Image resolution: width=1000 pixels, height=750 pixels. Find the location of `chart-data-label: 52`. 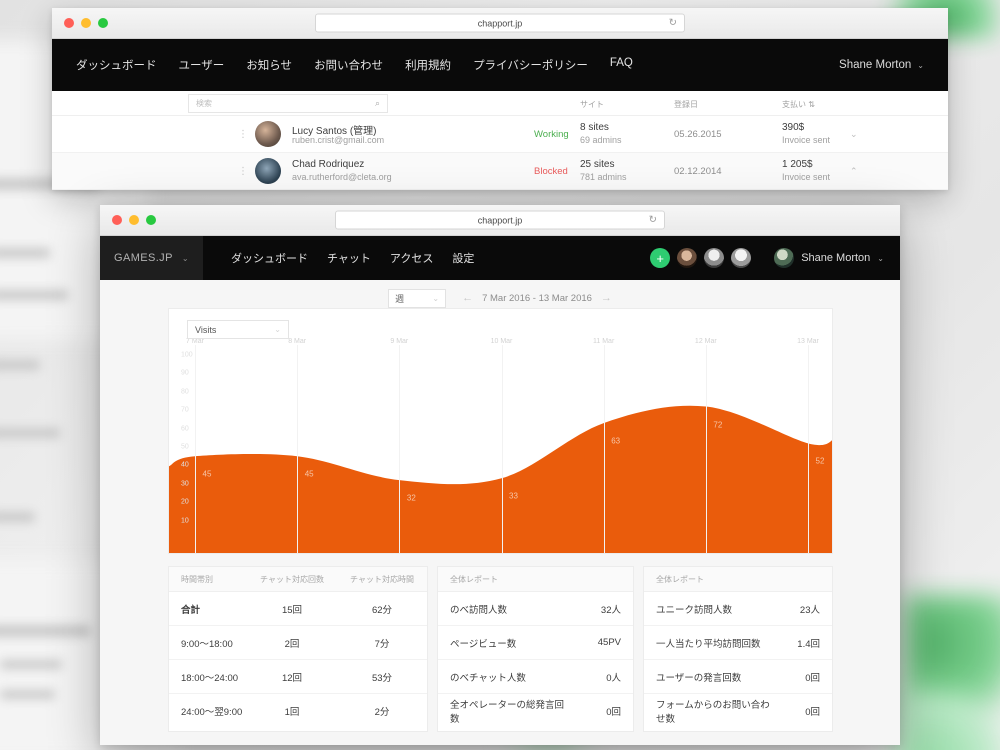

chart-data-label: 52 is located at coordinates (820, 461).